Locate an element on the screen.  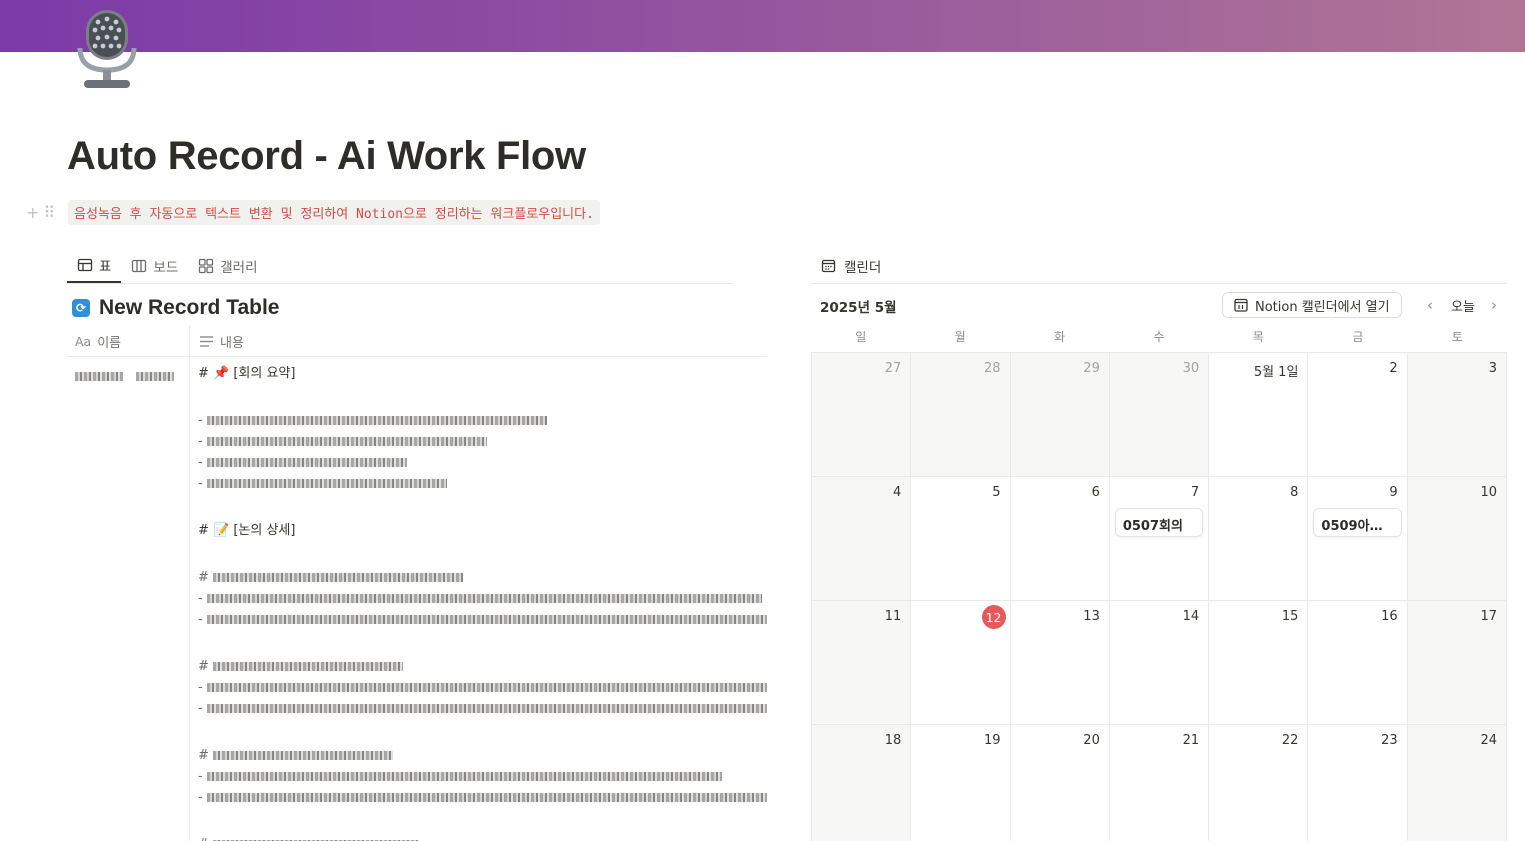
day-number: 6 is located at coordinates (1095, 492).